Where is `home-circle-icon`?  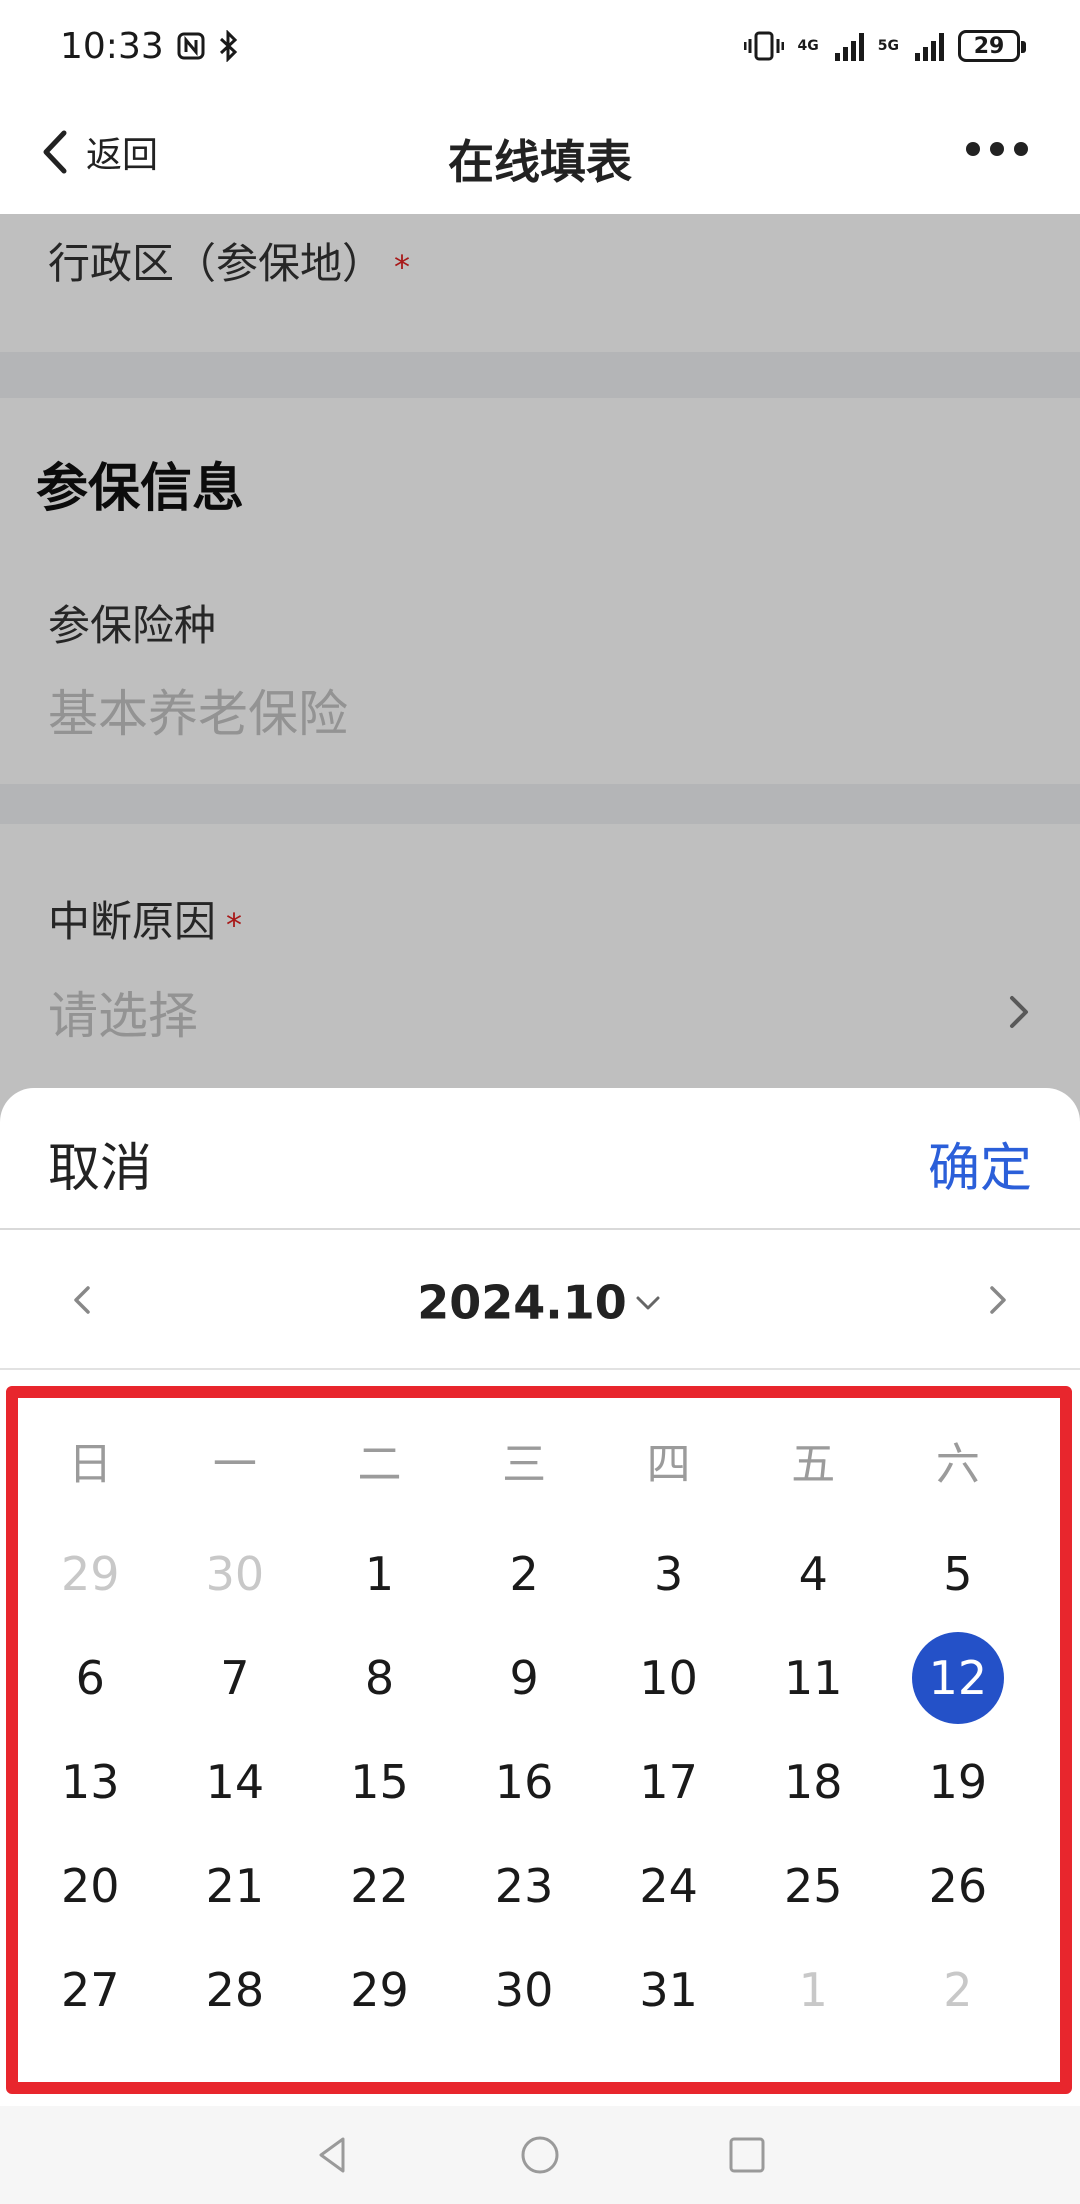 home-circle-icon is located at coordinates (540, 2155).